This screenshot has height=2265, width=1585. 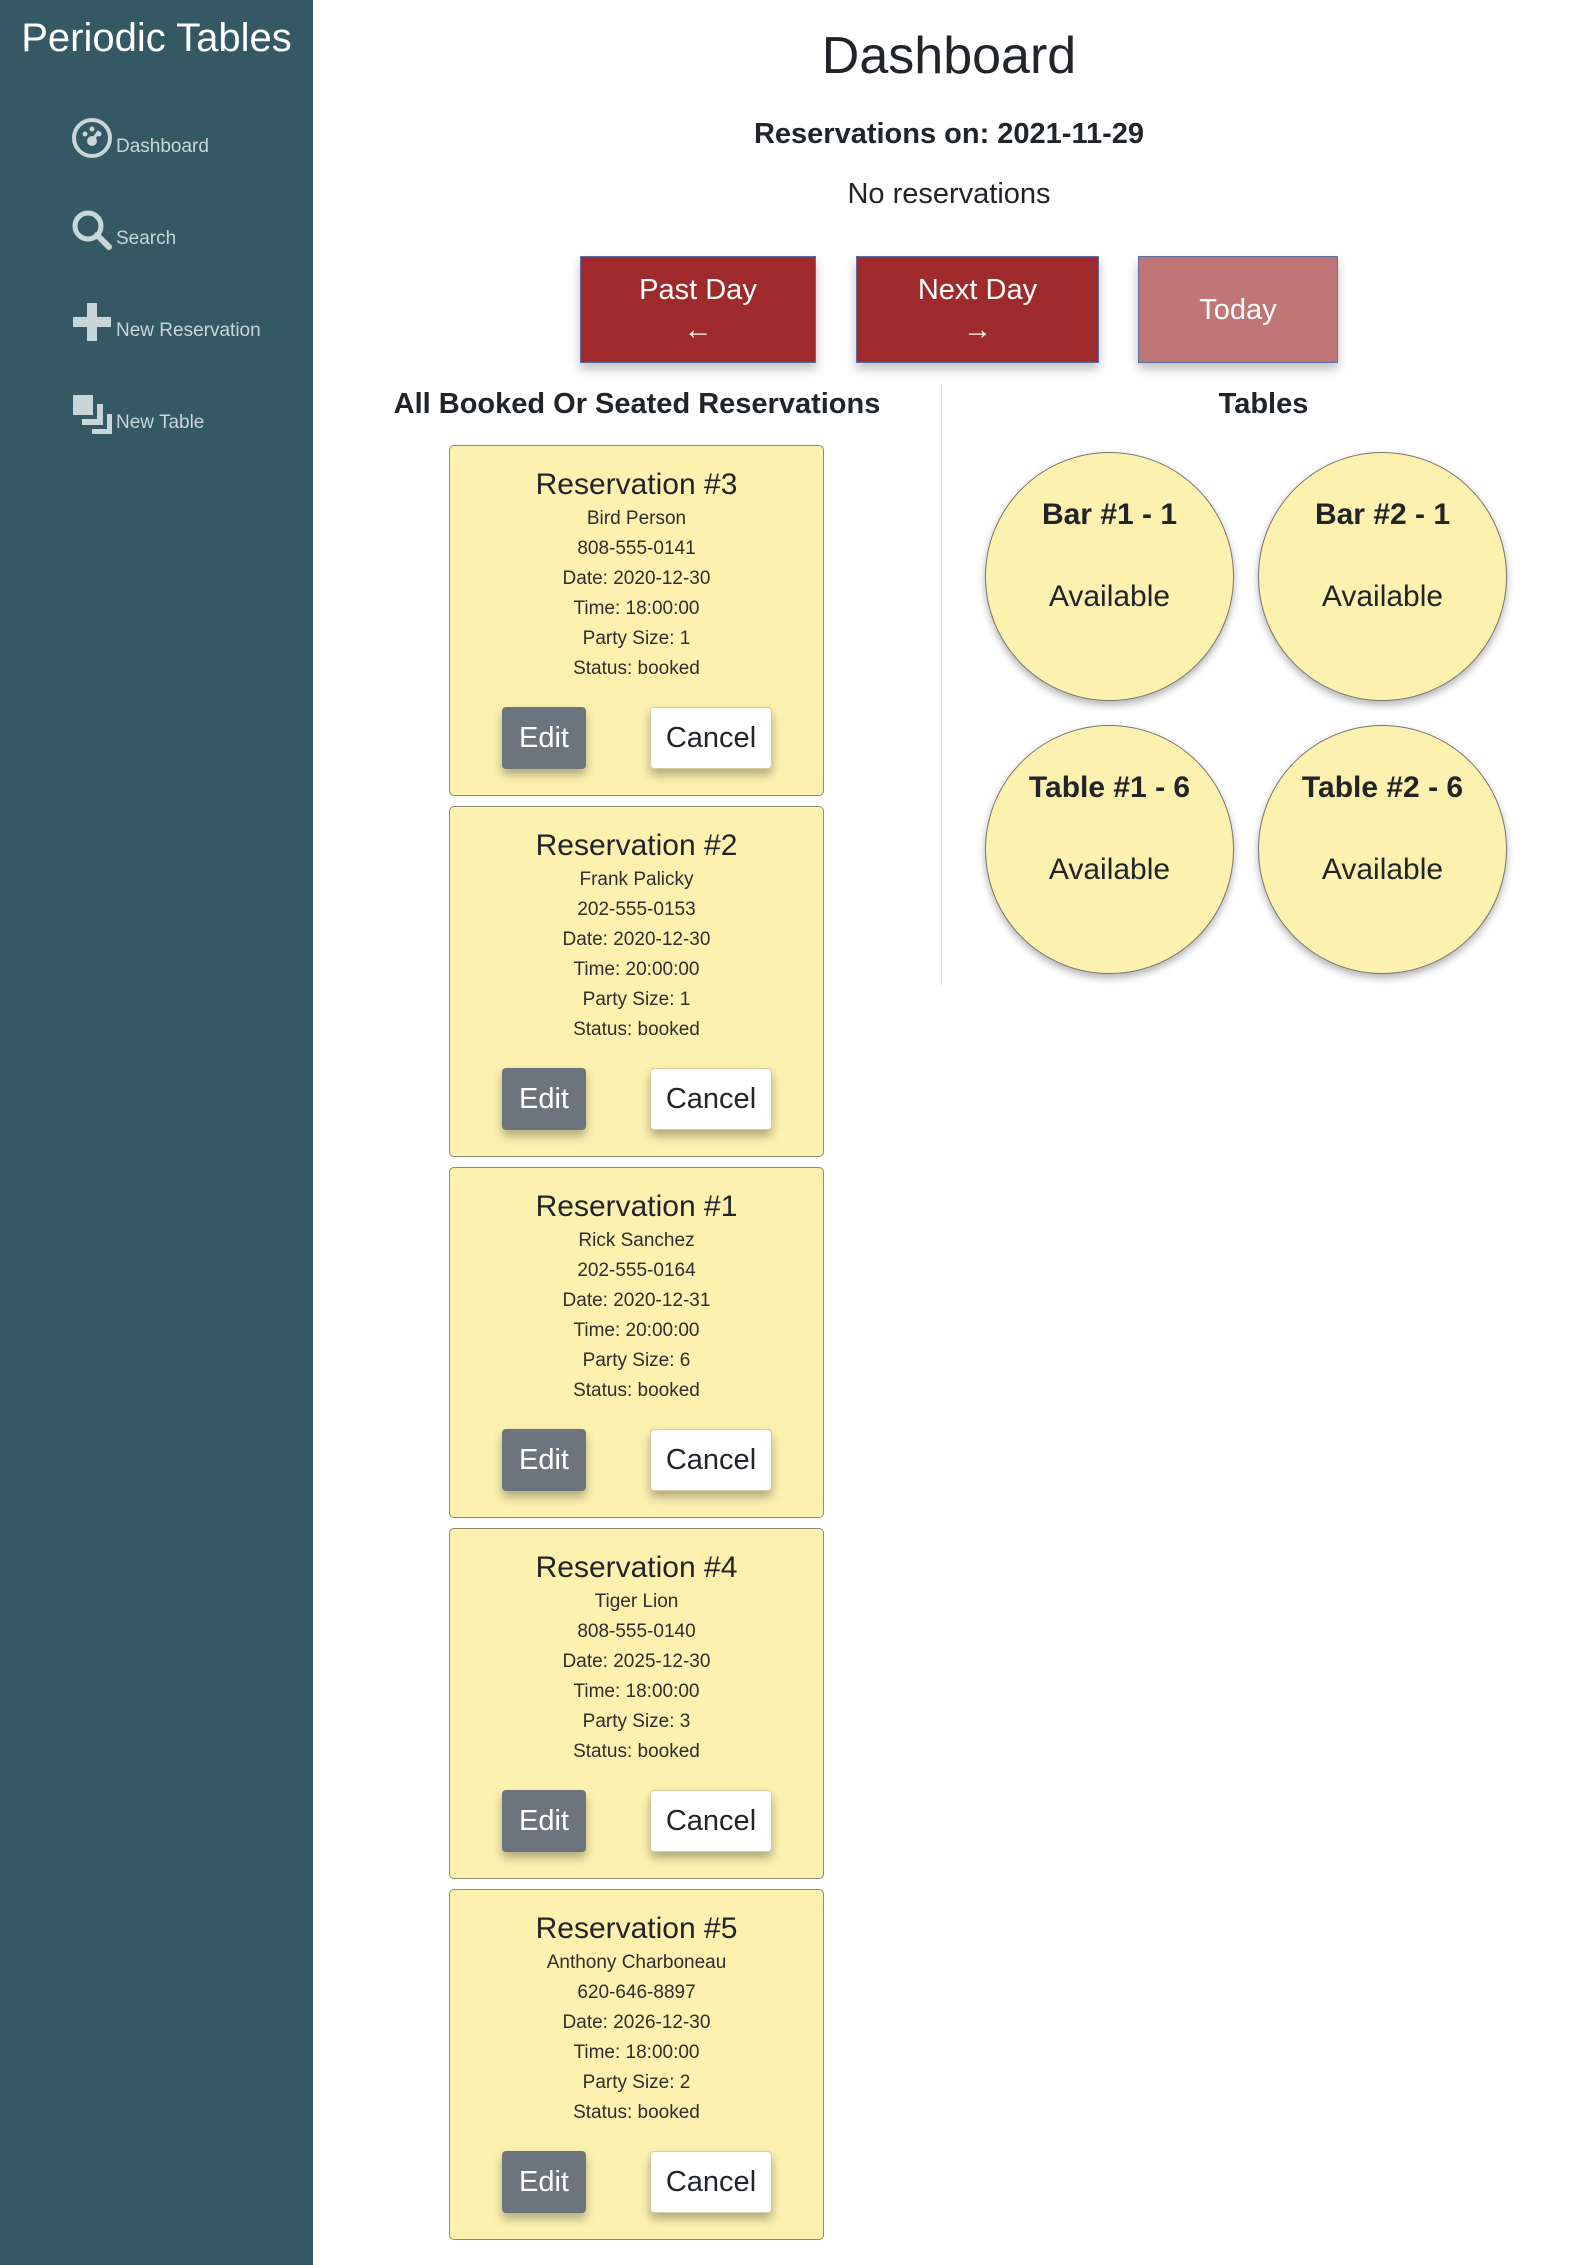 What do you see at coordinates (160, 422) in the screenshot?
I see `sidebar-item-label: New Table` at bounding box center [160, 422].